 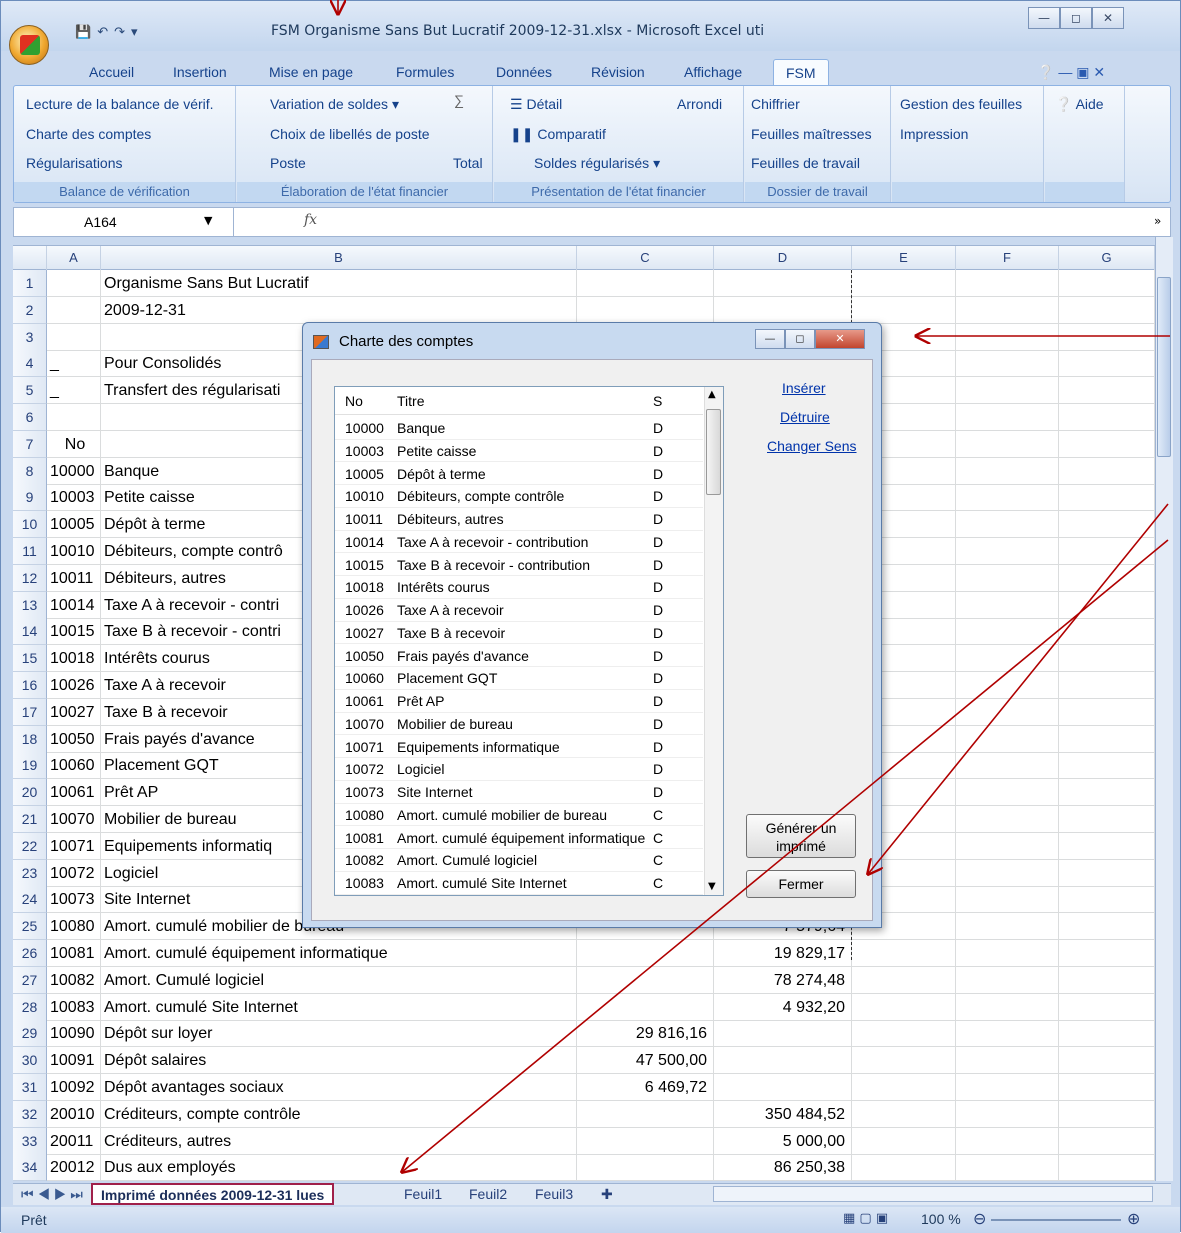 What do you see at coordinates (74, 1061) in the screenshot?
I see `cell-a: 10091` at bounding box center [74, 1061].